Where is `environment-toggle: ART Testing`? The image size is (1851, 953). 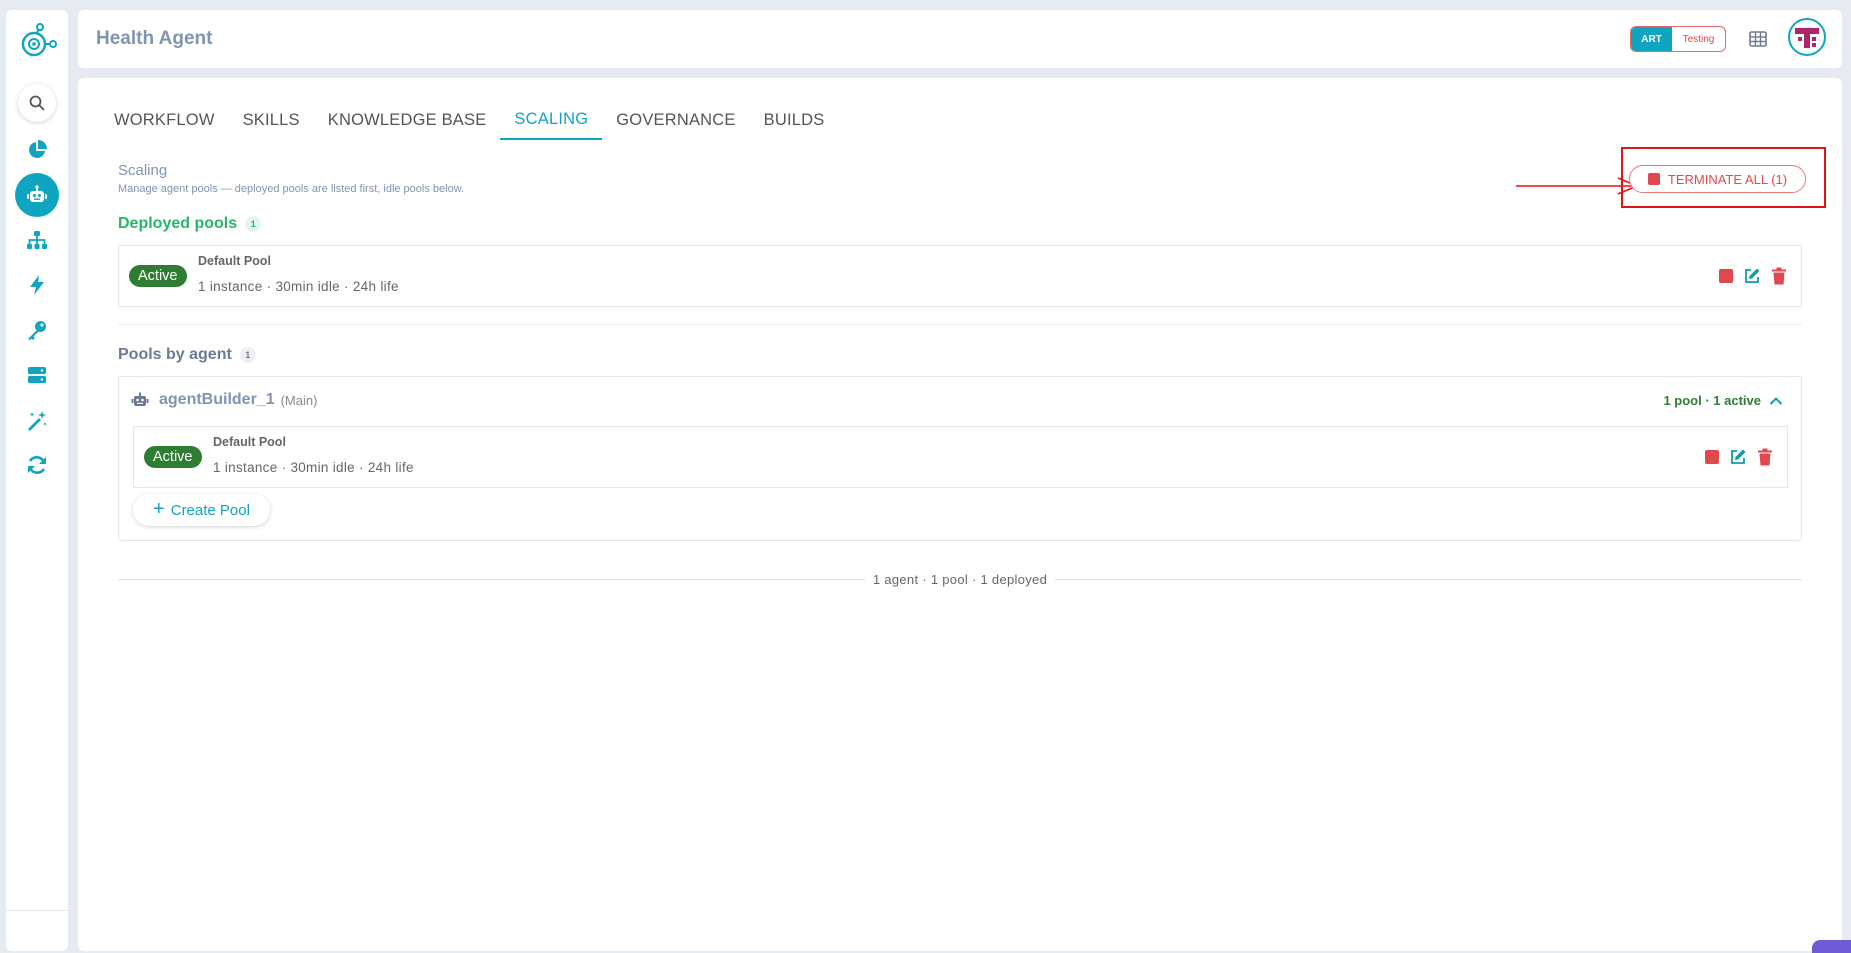 environment-toggle: ART Testing is located at coordinates (1678, 39).